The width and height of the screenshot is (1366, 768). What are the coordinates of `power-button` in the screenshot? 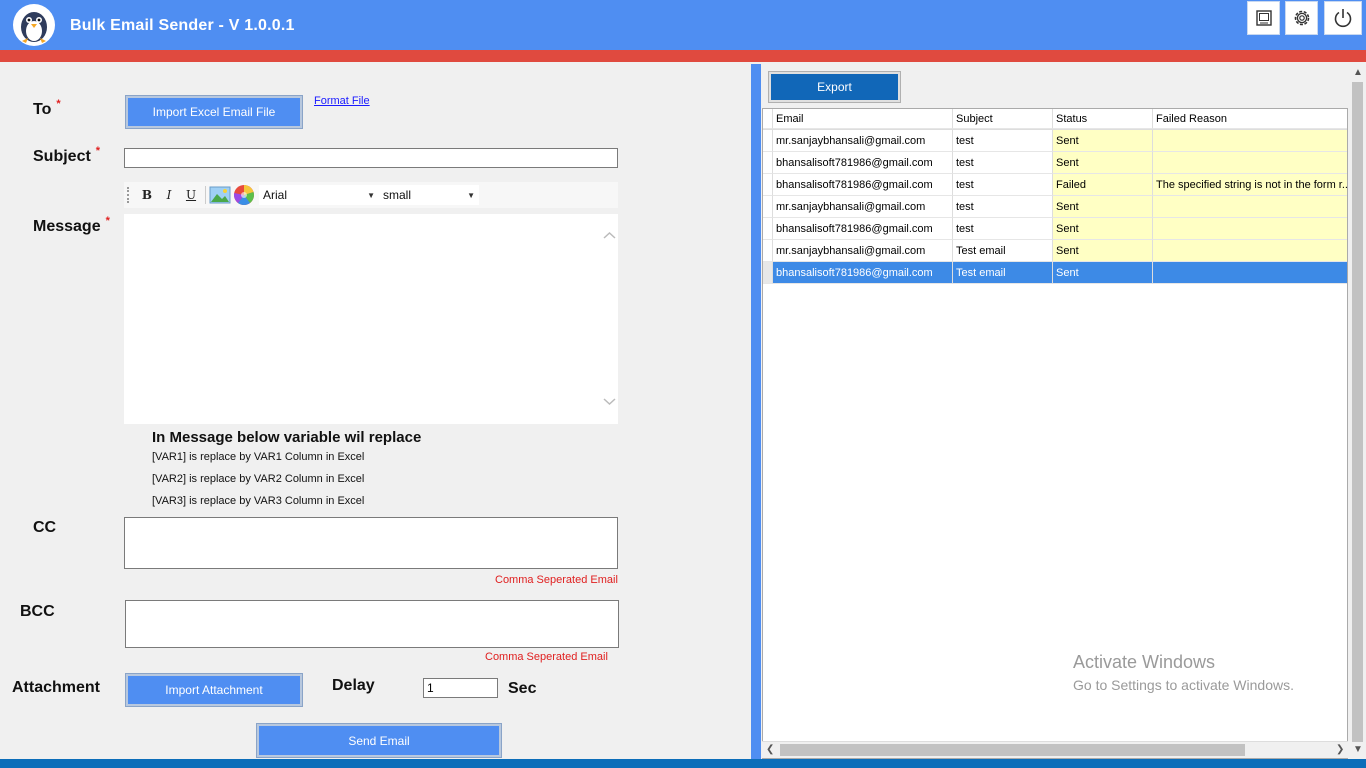 It's located at (1343, 18).